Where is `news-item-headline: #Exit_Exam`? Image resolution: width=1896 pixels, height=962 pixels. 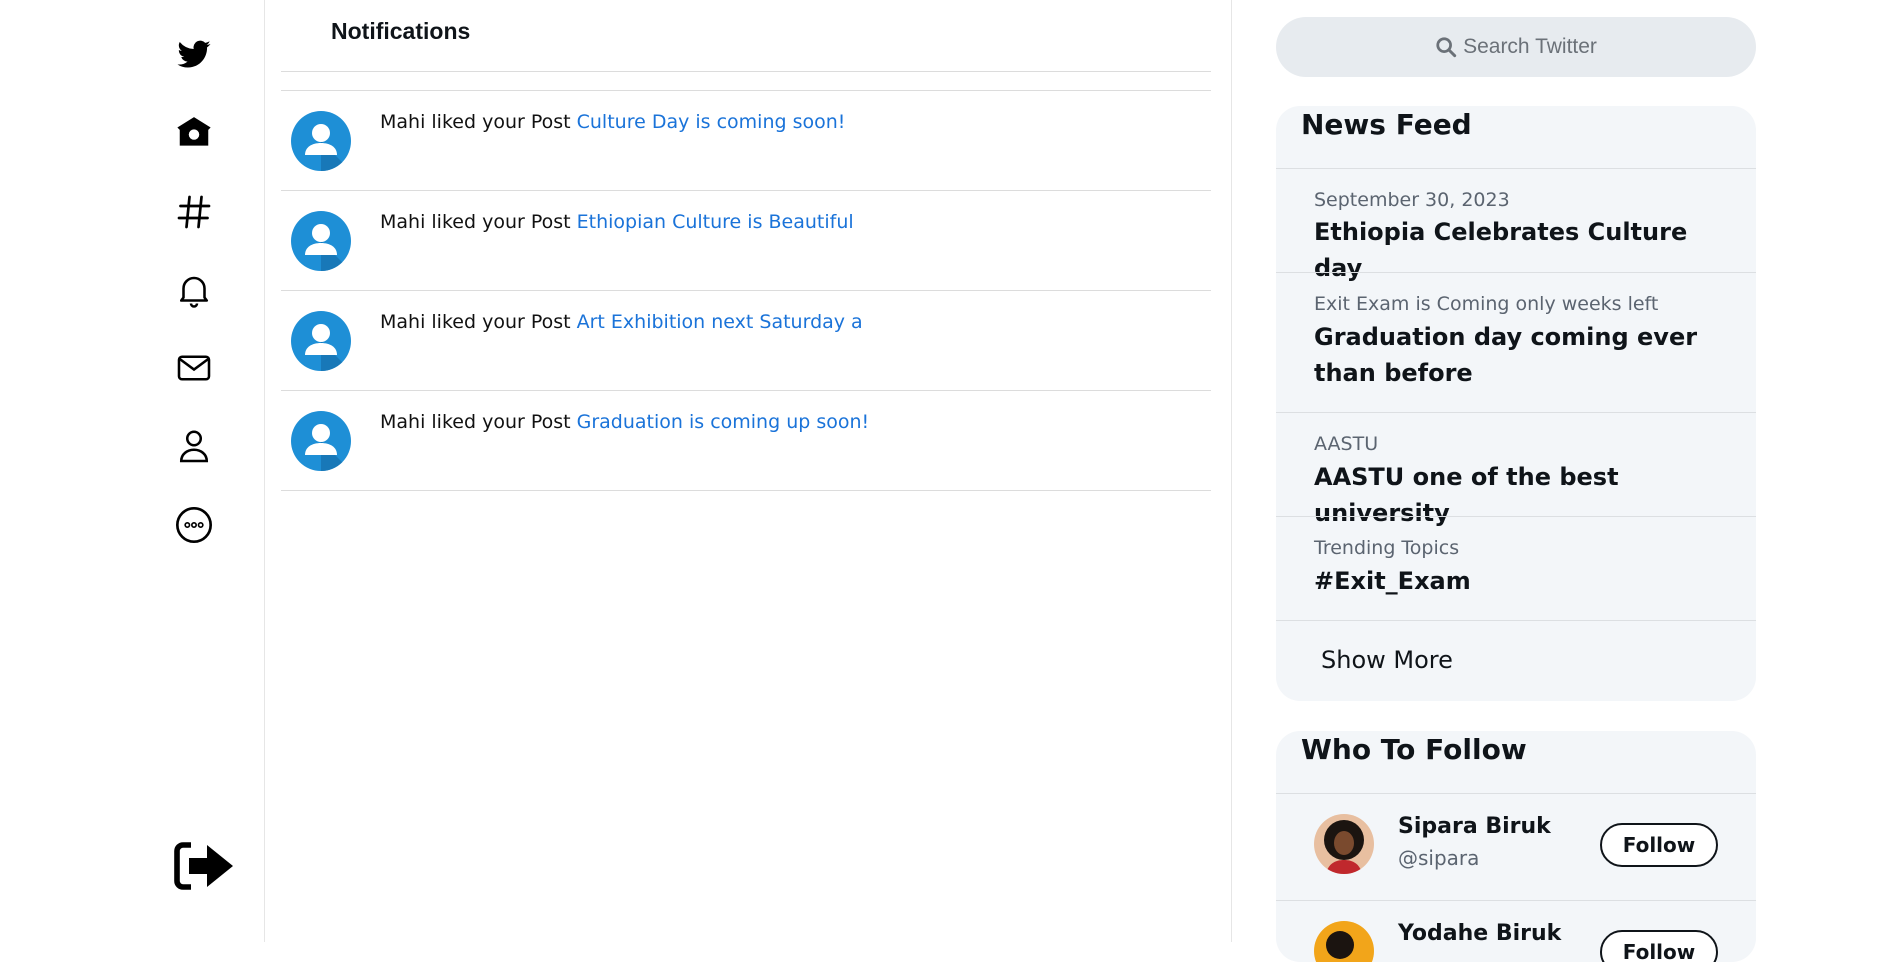
news-item-headline: #Exit_Exam is located at coordinates (1392, 581).